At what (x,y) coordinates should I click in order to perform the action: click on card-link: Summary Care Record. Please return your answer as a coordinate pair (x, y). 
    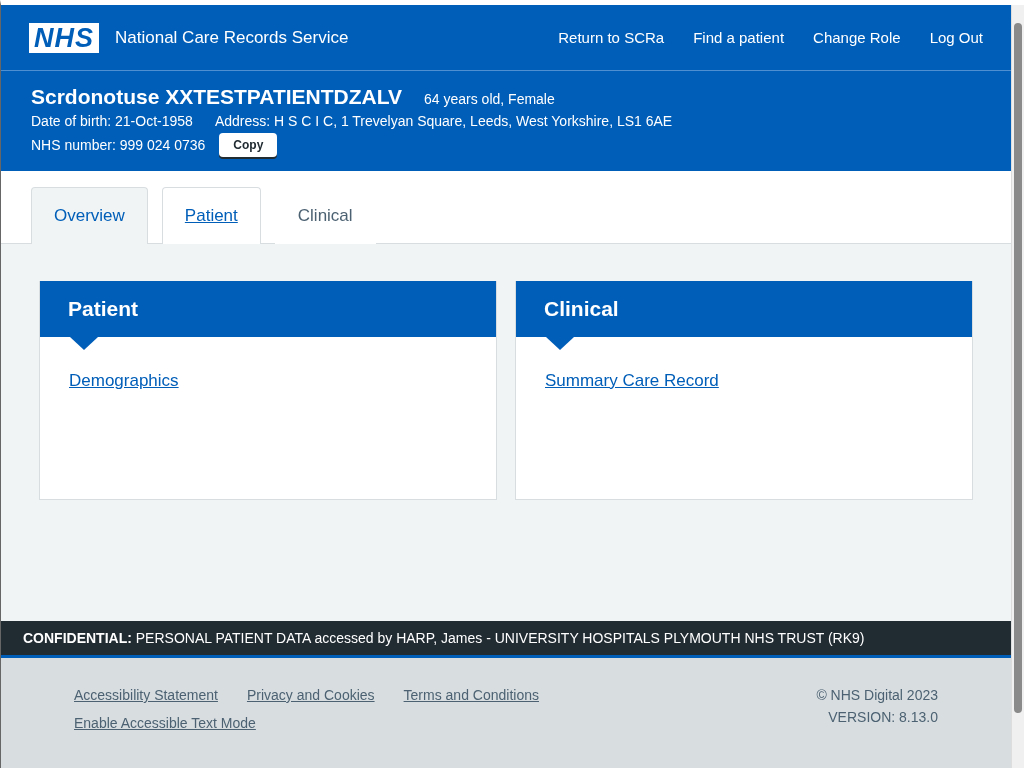
    Looking at the image, I should click on (632, 380).